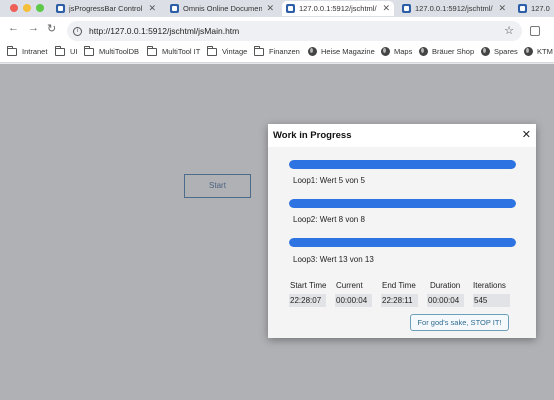 The height and width of the screenshot is (400, 554). Describe the element at coordinates (164, 31) in the screenshot. I see `url-text: http://127.0.0.1:5912/jschtml/jsMain.htm` at that location.